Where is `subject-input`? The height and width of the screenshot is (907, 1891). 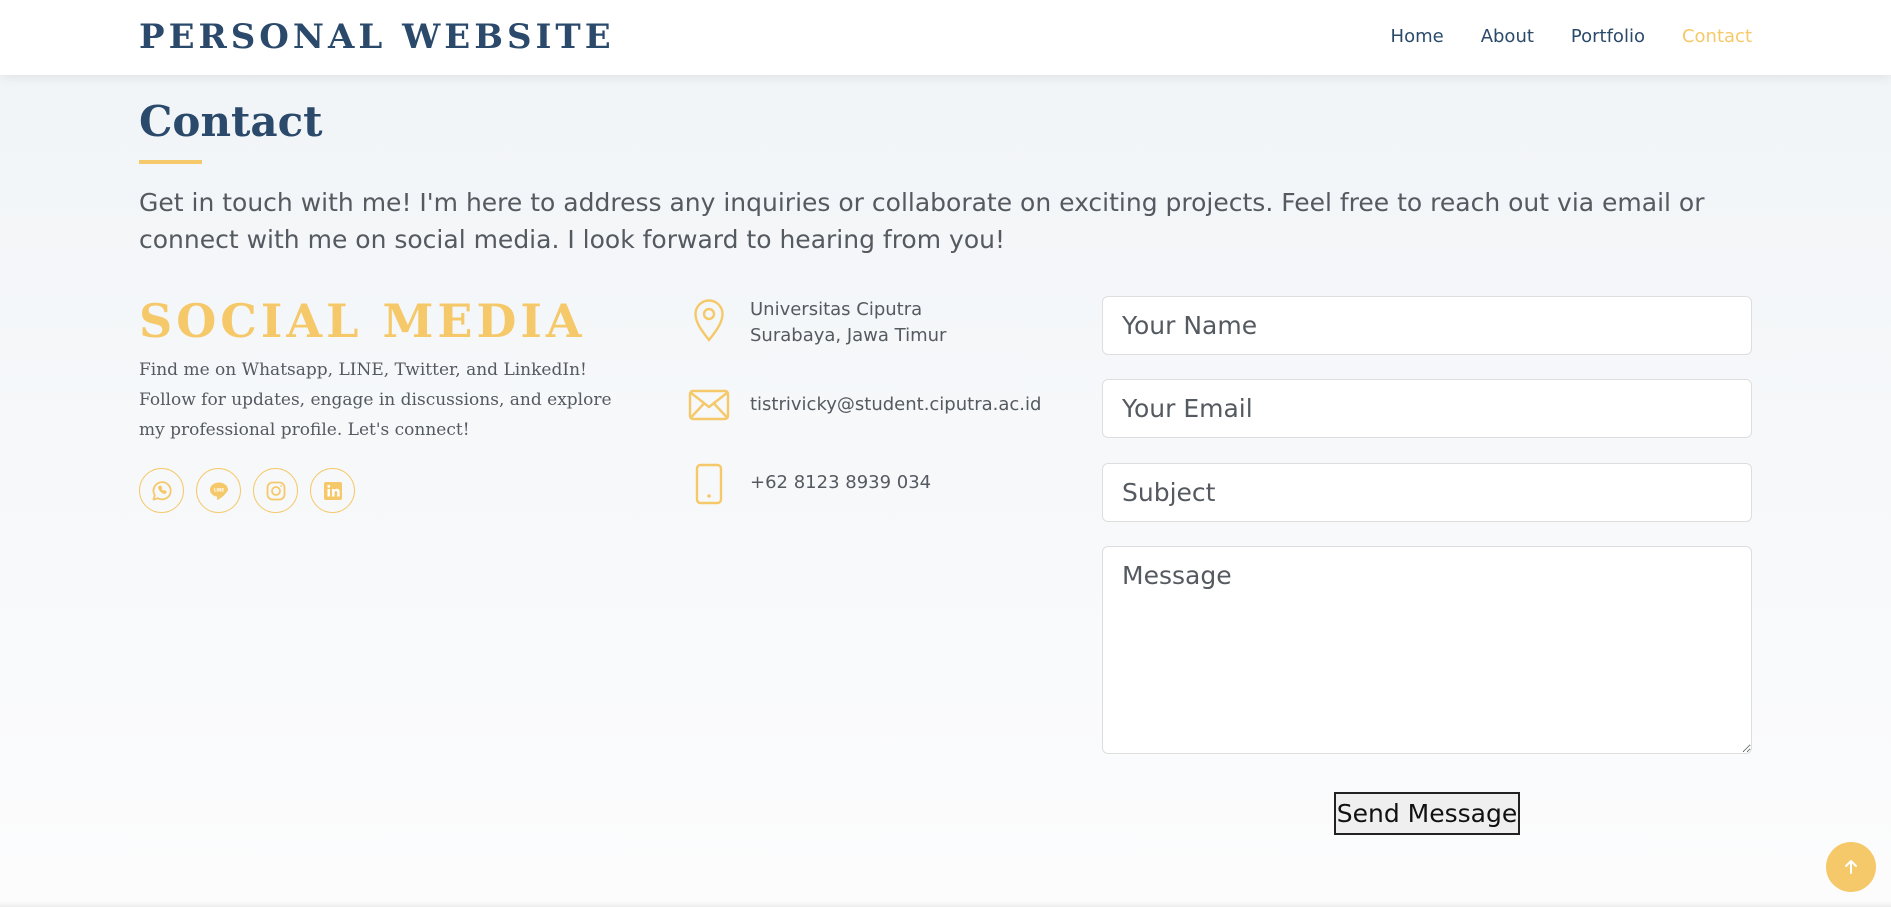 subject-input is located at coordinates (1427, 492).